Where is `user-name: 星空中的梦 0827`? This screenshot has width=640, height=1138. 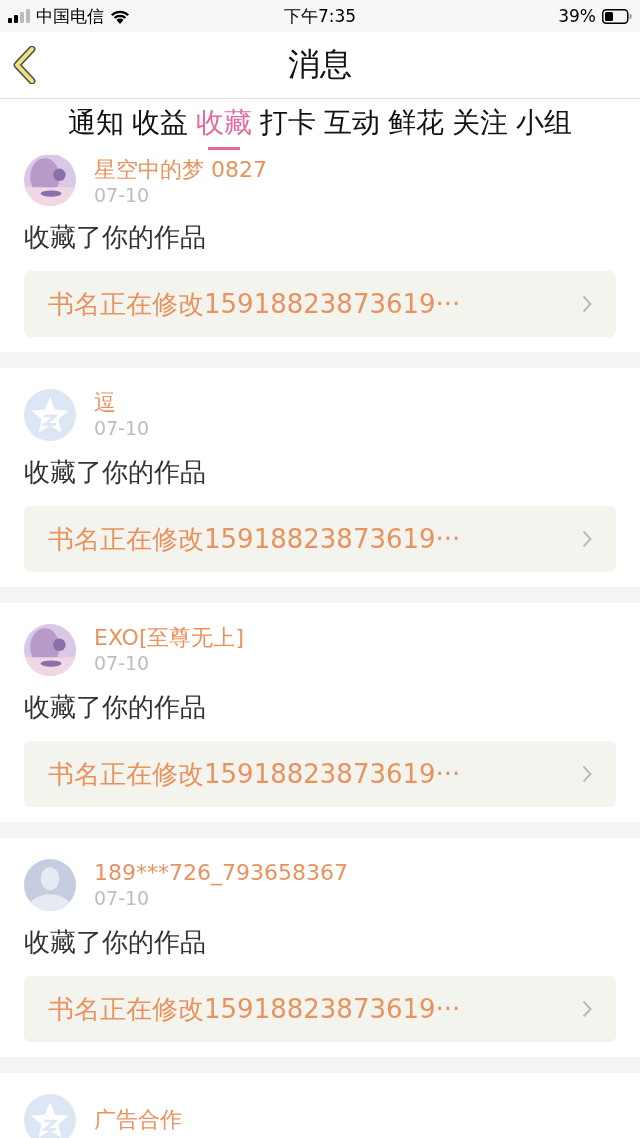
user-name: 星空中的梦 0827 is located at coordinates (180, 170).